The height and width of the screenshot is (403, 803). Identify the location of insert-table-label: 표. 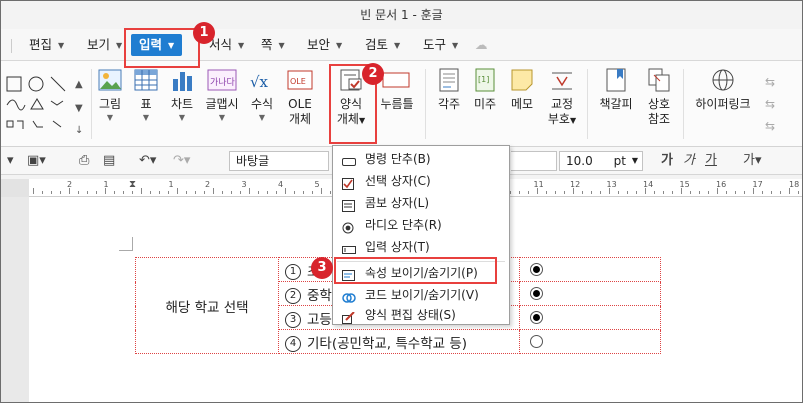
(146, 104).